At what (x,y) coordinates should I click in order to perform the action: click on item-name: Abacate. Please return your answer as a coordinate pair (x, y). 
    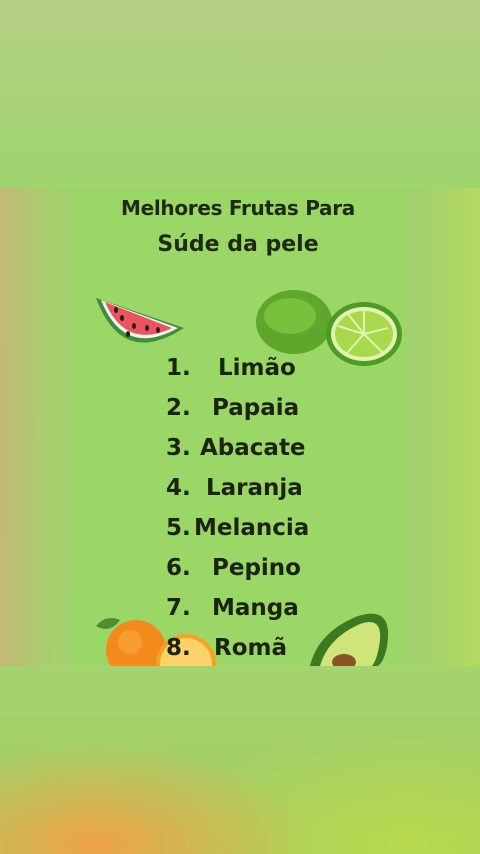
    Looking at the image, I should click on (253, 448).